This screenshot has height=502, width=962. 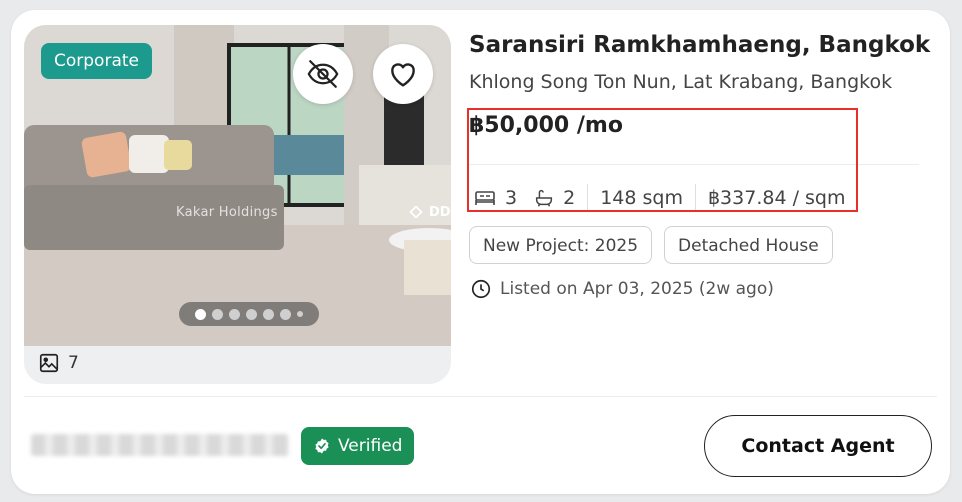 I want to click on verified-badge: Verified, so click(x=358, y=446).